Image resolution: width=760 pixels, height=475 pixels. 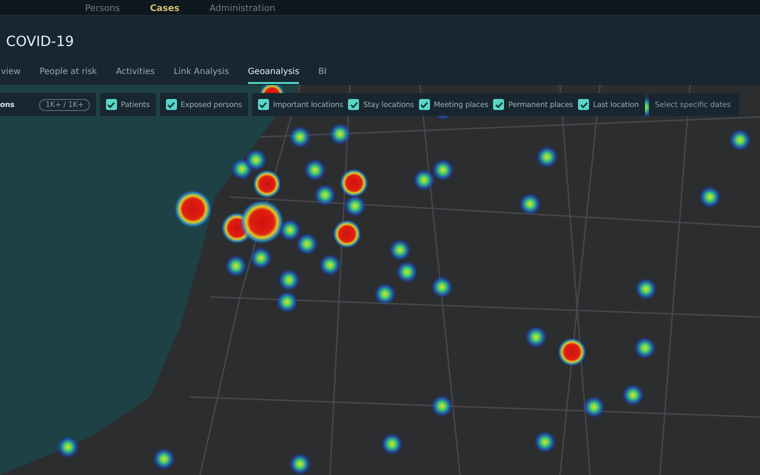 What do you see at coordinates (242, 10) in the screenshot?
I see `nav-link: Administration` at bounding box center [242, 10].